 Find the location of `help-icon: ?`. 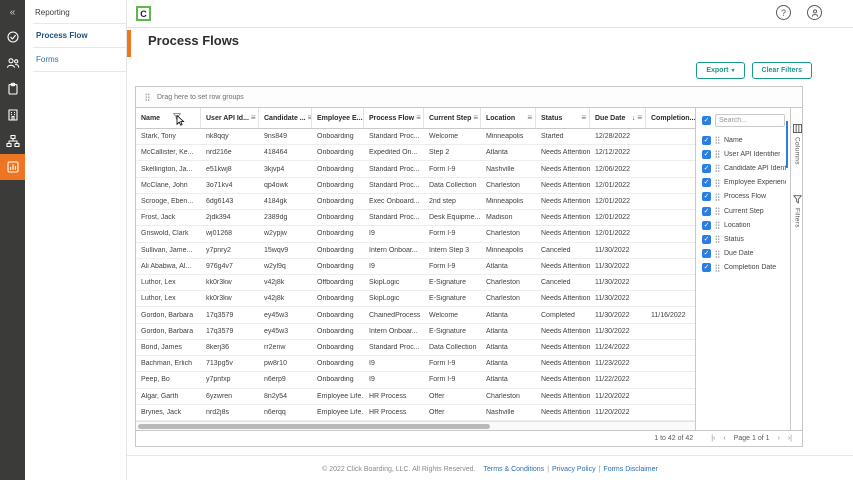

help-icon: ? is located at coordinates (783, 12).